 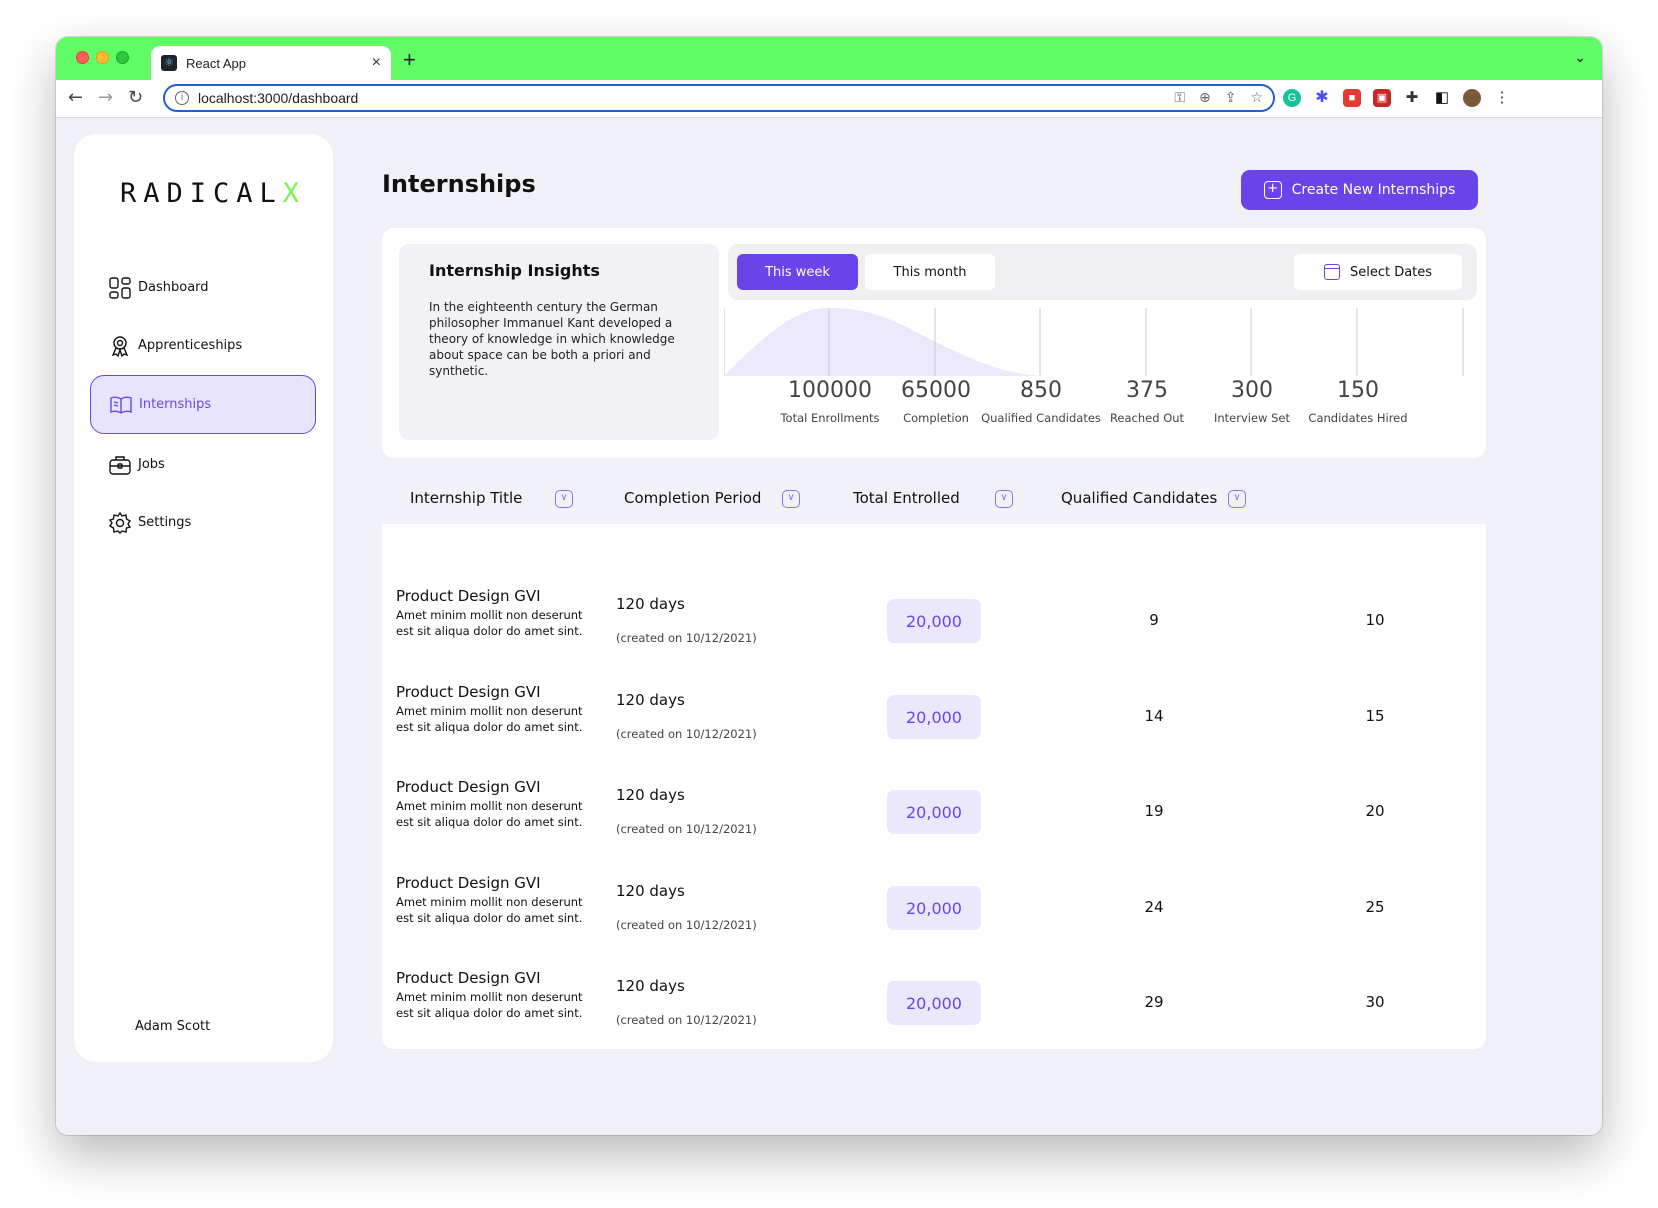 What do you see at coordinates (213, 193) in the screenshot?
I see `radicalx-logo: RADICALX` at bounding box center [213, 193].